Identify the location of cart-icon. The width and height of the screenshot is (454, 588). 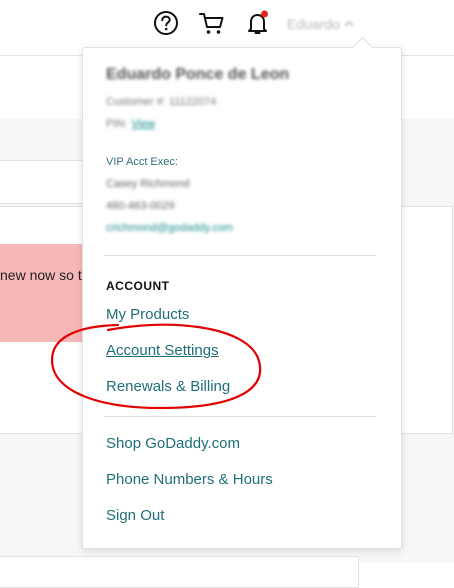
(212, 23).